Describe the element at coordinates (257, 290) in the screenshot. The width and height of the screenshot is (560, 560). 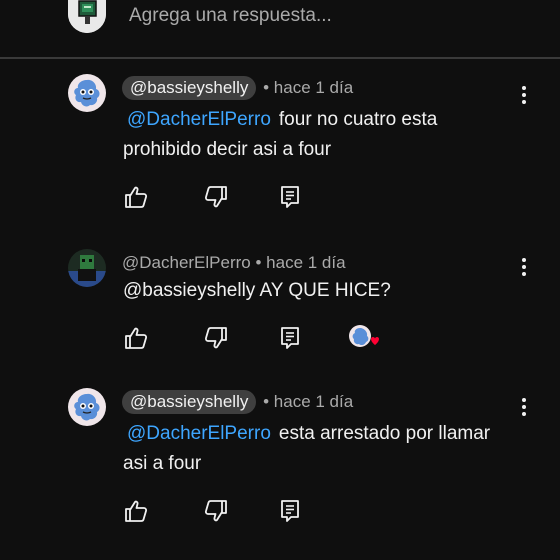
I see `comment-body: @bassieyshelly AY QUE HICE?` at that location.